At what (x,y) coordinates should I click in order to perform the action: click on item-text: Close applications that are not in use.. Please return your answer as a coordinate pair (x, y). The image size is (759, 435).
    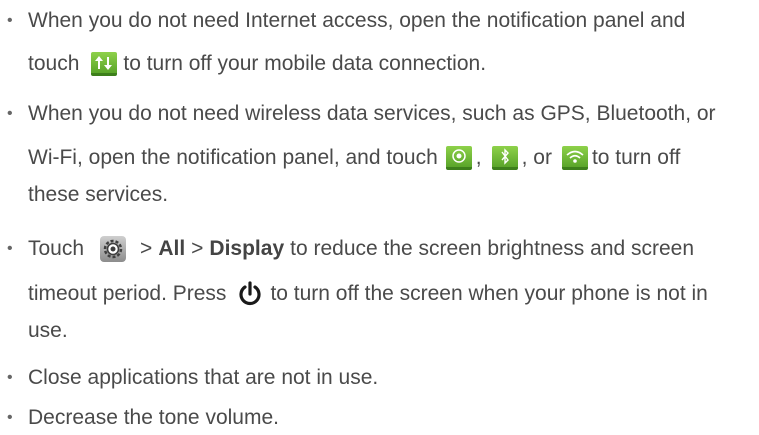
    Looking at the image, I should click on (203, 377).